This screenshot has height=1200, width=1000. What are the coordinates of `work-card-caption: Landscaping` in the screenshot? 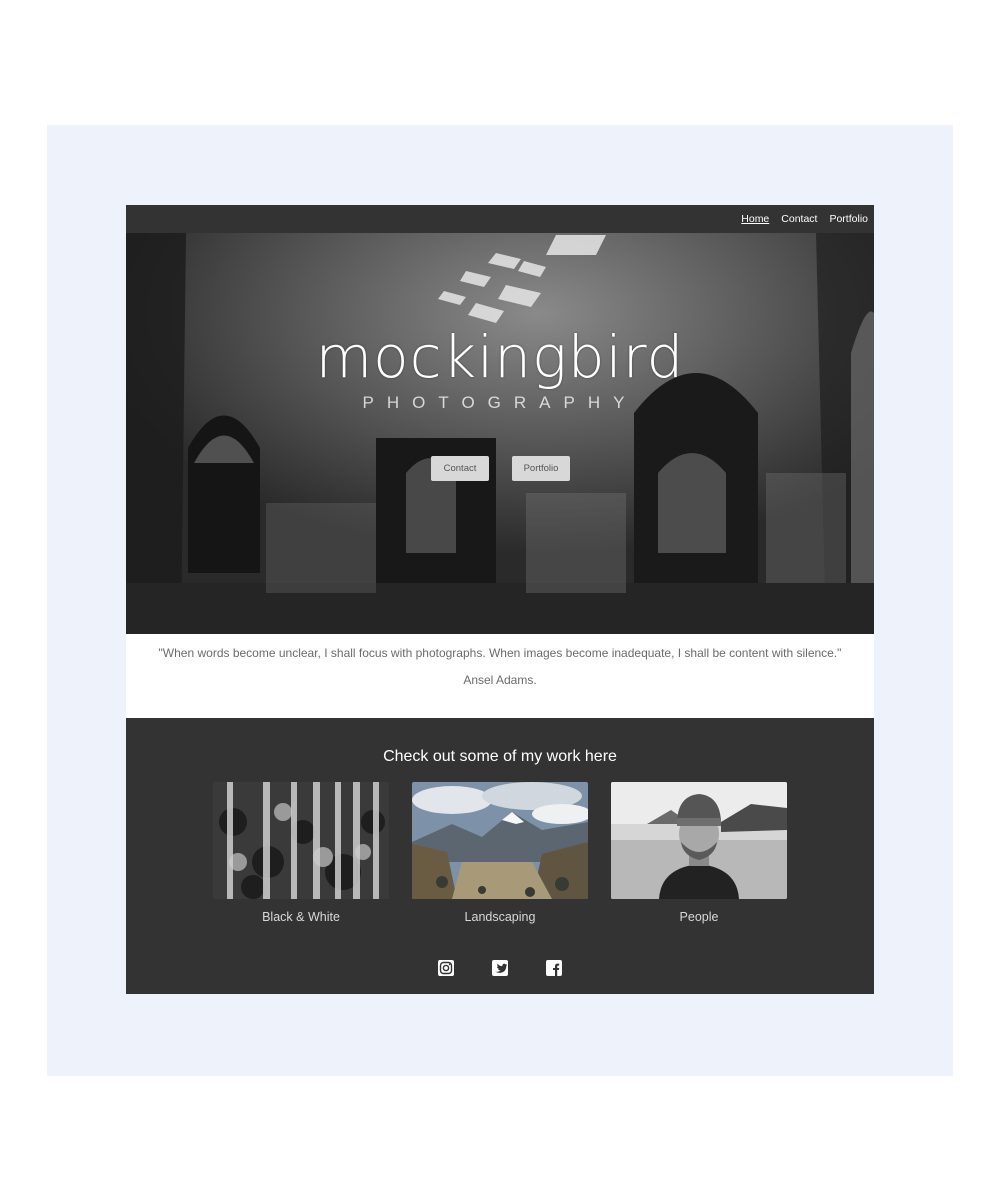 It's located at (500, 917).